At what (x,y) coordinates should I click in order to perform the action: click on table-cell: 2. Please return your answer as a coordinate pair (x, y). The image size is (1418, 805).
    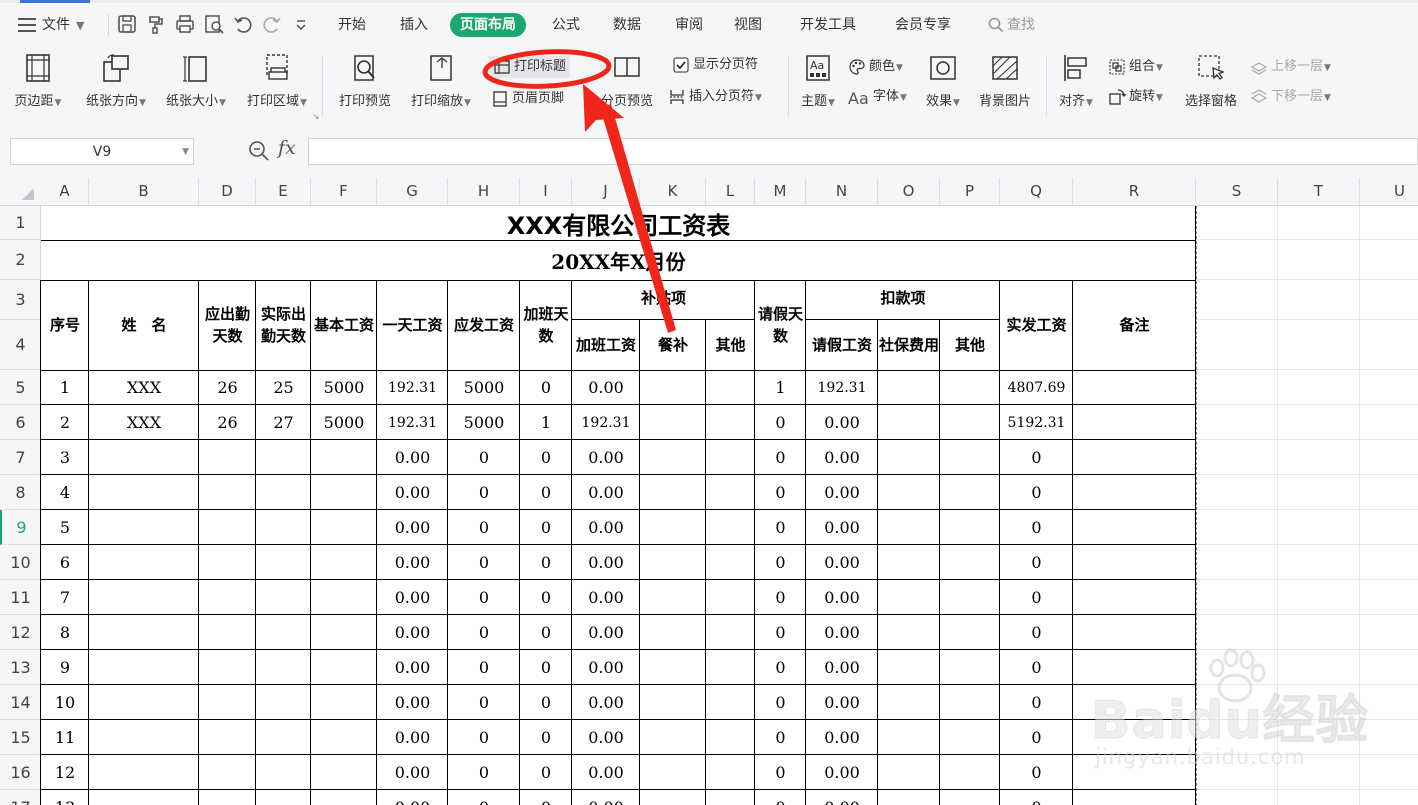
    Looking at the image, I should click on (65, 422).